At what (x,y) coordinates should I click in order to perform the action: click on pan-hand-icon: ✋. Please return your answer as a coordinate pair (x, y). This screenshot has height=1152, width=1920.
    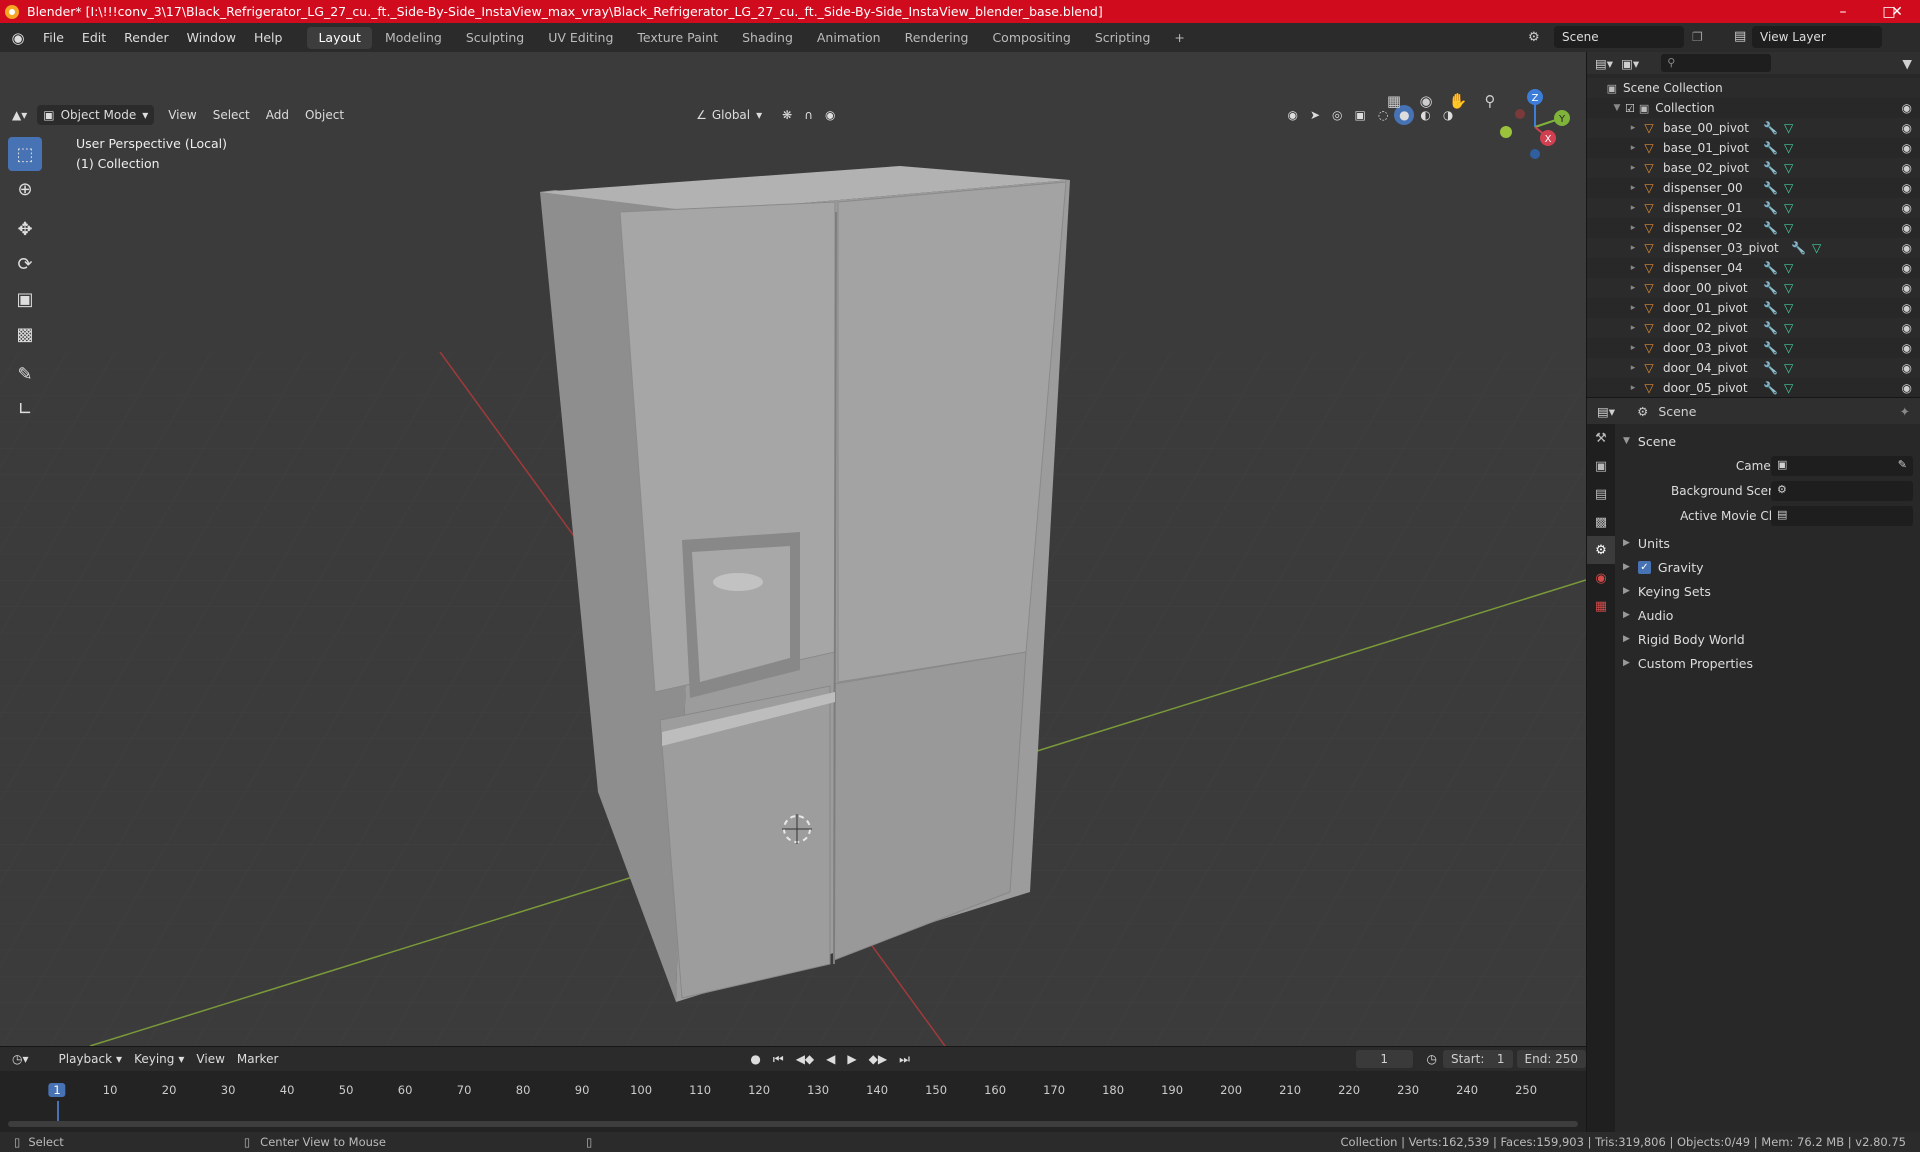
    Looking at the image, I should click on (1458, 101).